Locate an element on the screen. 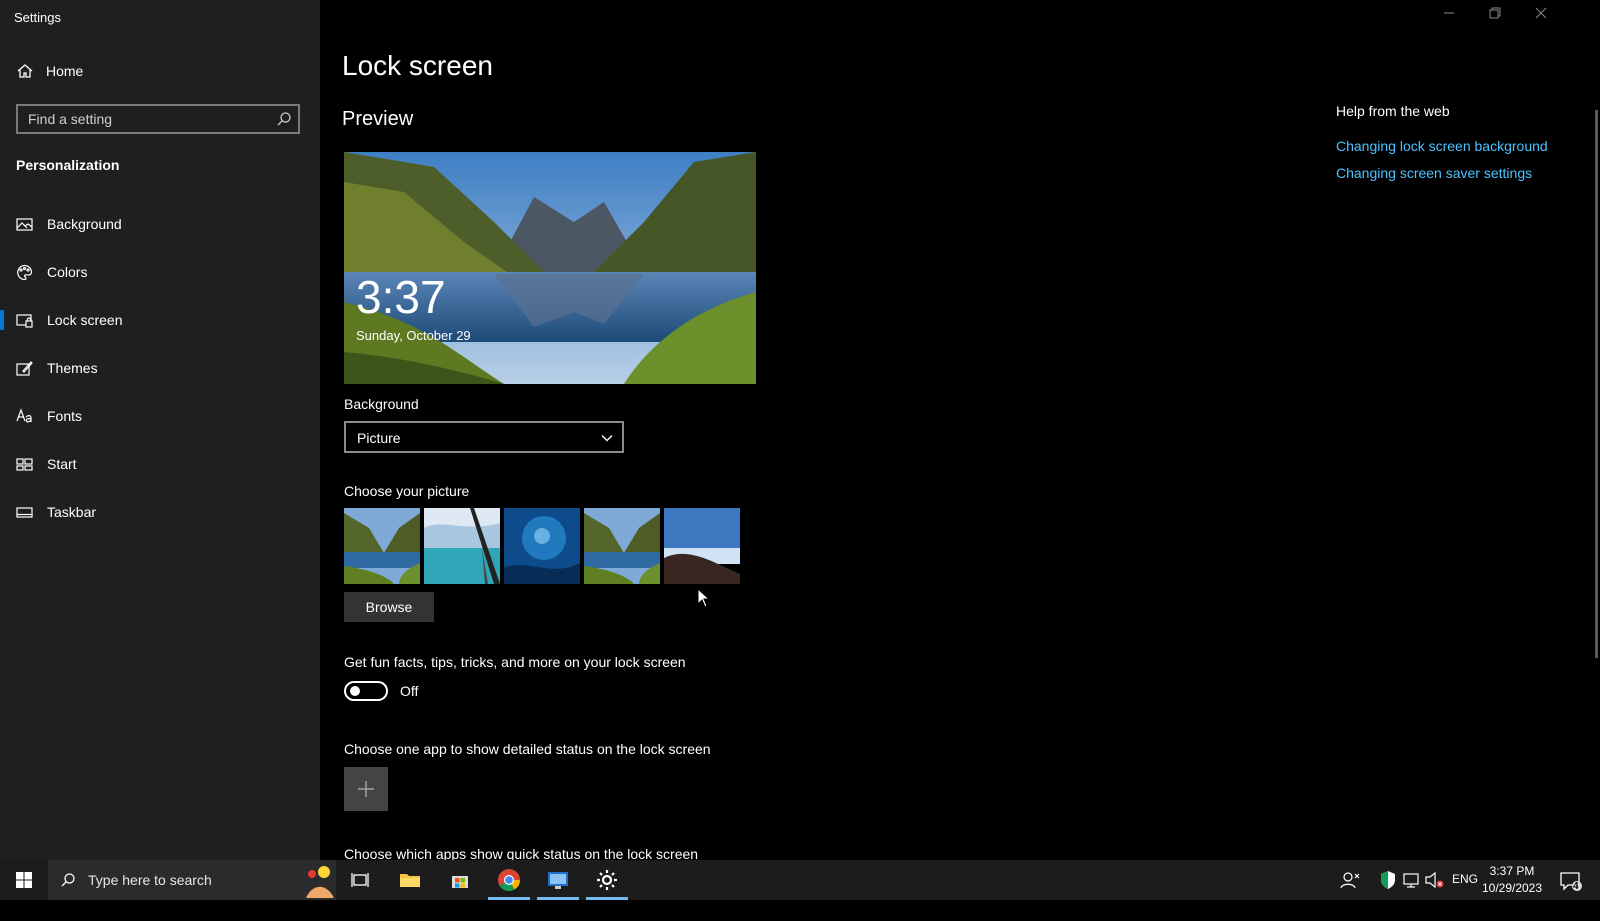 The height and width of the screenshot is (921, 1600). sidebar-item-label: Taskbar is located at coordinates (72, 512).